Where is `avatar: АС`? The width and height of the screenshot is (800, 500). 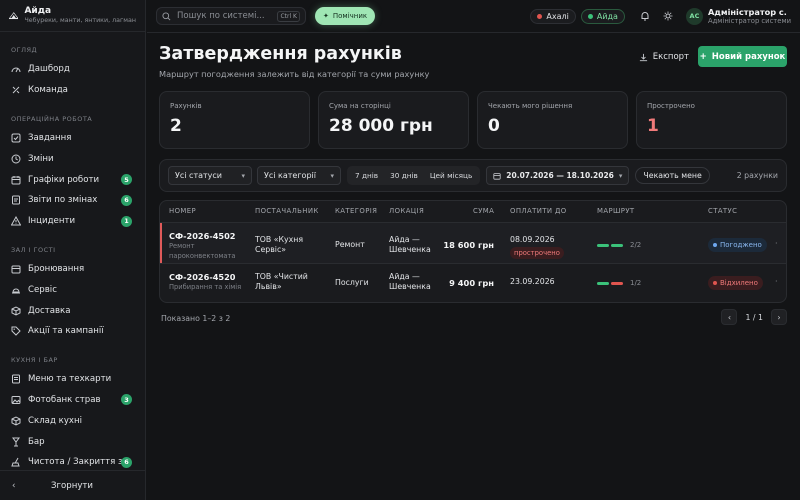 avatar: АС is located at coordinates (694, 16).